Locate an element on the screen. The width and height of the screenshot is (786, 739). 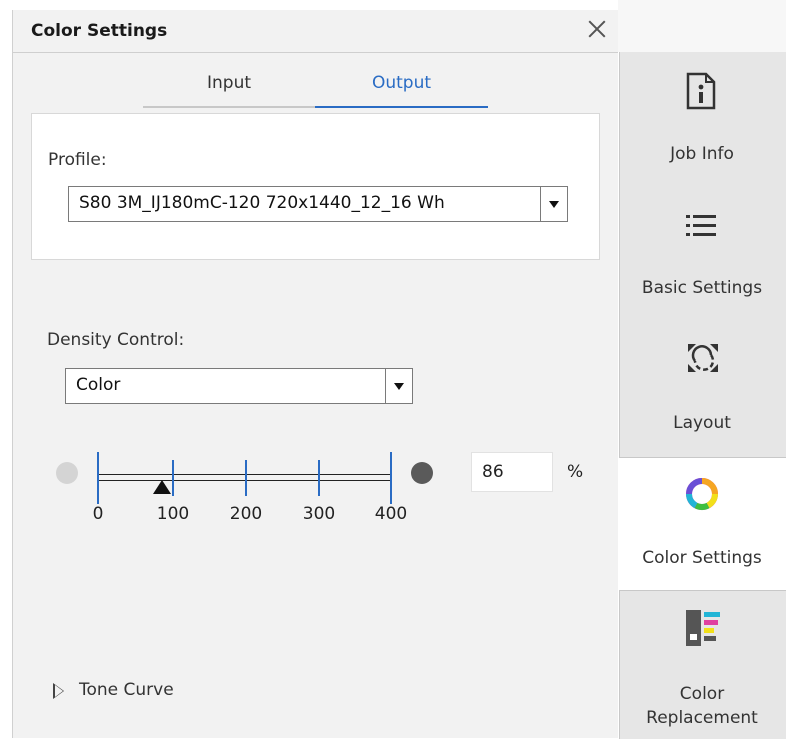
sidebar-item-label: Color Replacement is located at coordinates (702, 706).